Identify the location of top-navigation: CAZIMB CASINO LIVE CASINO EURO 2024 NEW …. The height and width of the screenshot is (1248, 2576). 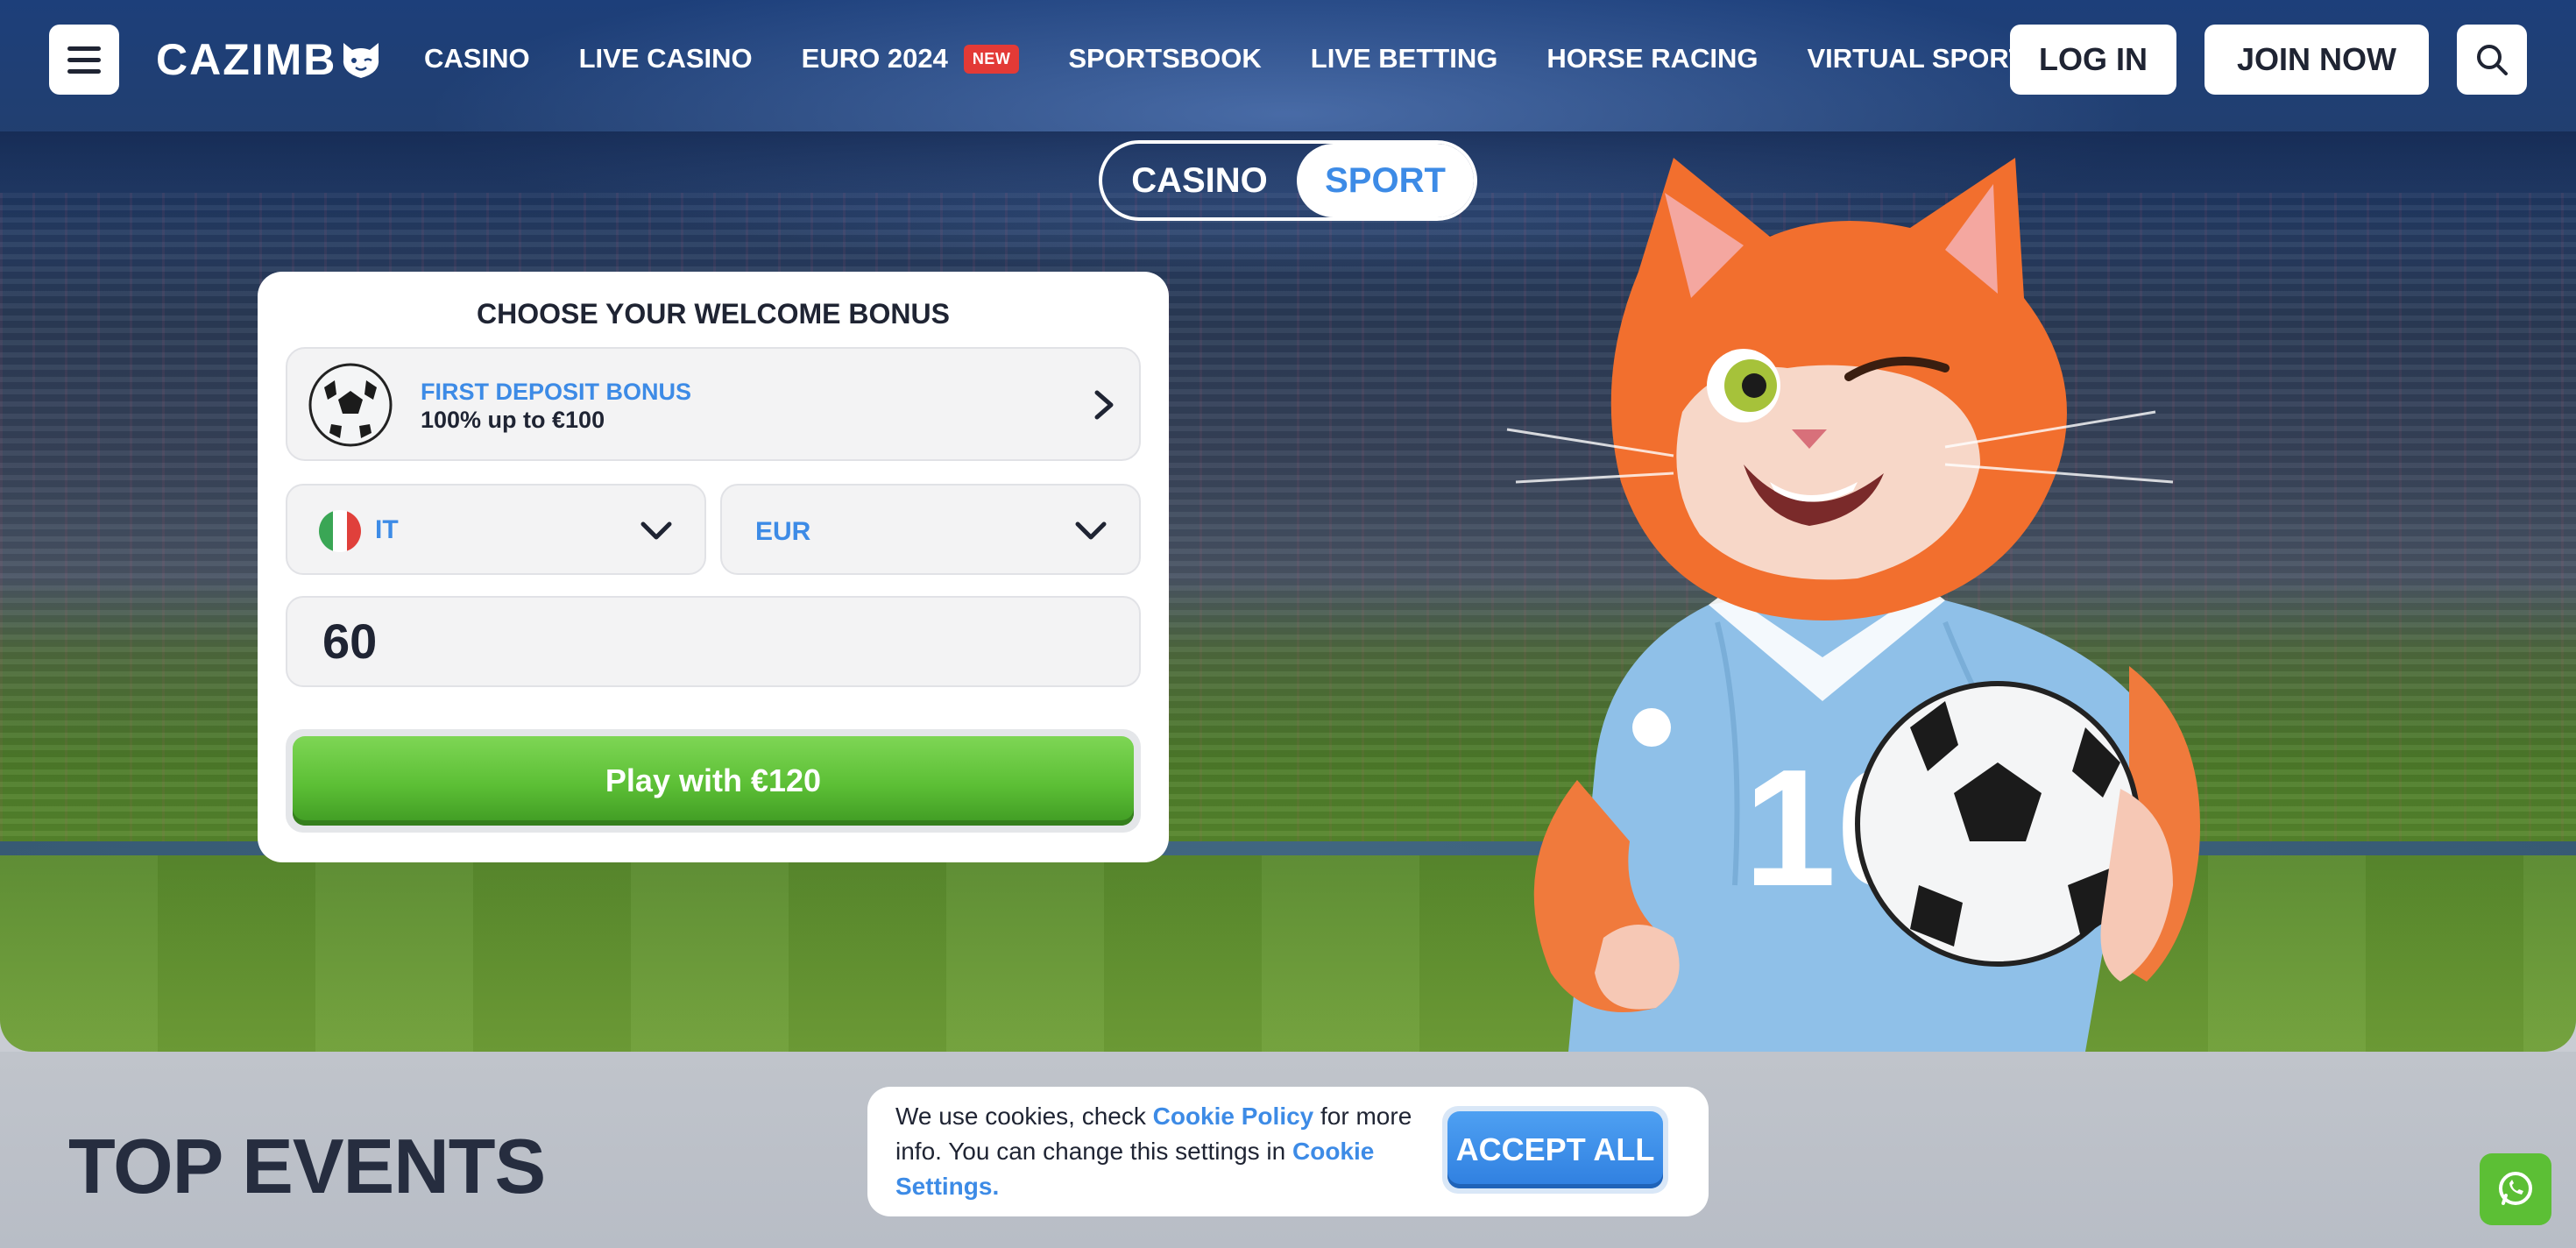
(1288, 58).